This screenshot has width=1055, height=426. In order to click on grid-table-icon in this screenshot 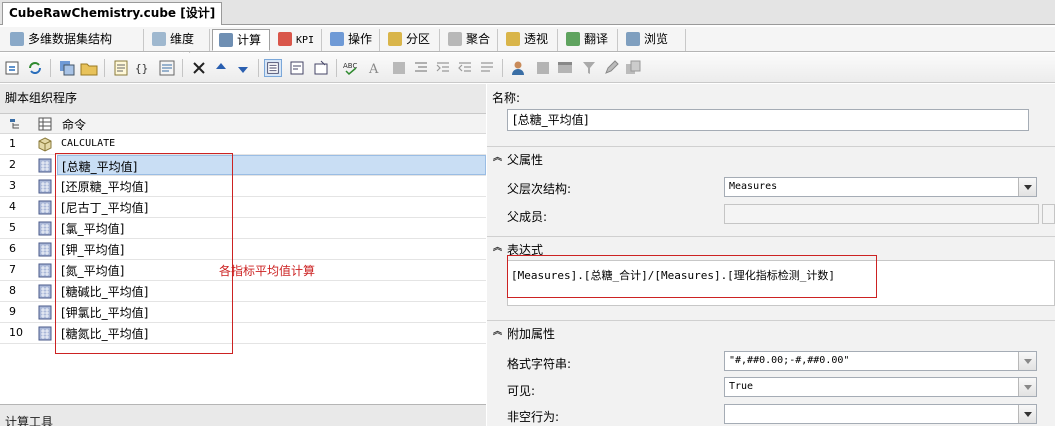, I will do `click(45, 124)`.